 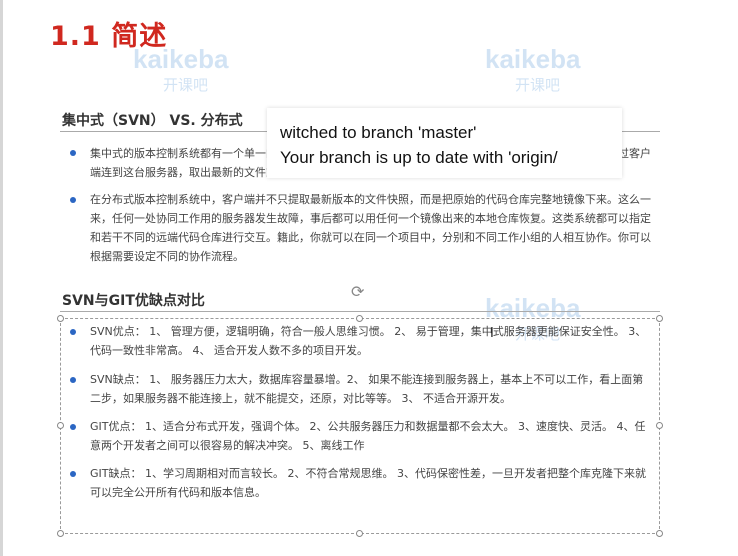 I want to click on resize-handle-bottom-left, so click(x=60, y=533).